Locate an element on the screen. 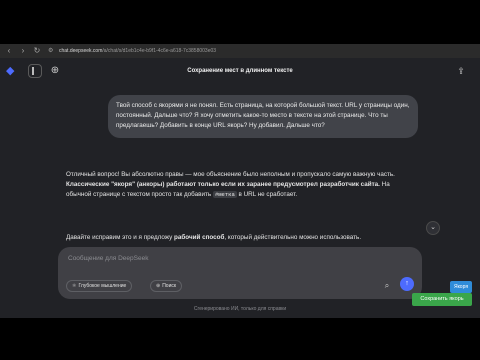 The image size is (480, 360). top-bar: ◆ ⊕ Сохранение мест в длинном тексте ⇪ is located at coordinates (240, 71).